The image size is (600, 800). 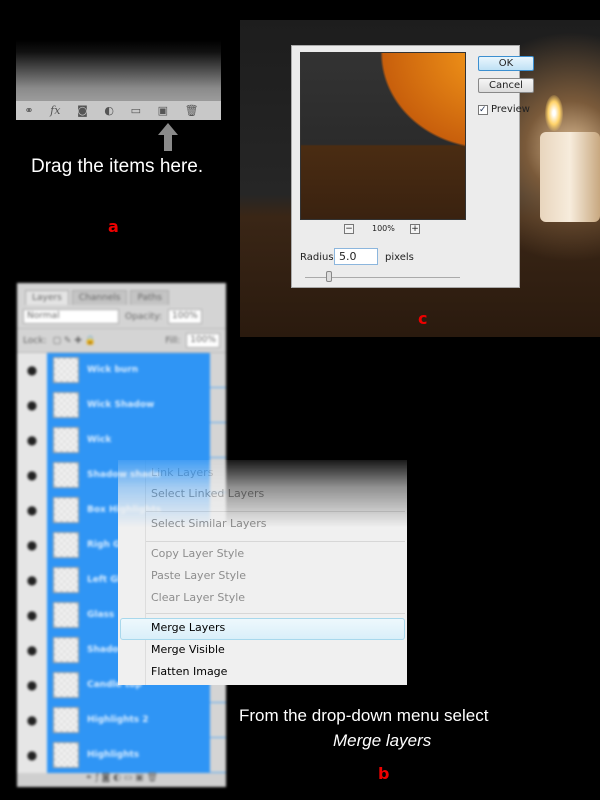 I want to click on fill-field: 100%, so click(x=203, y=340).